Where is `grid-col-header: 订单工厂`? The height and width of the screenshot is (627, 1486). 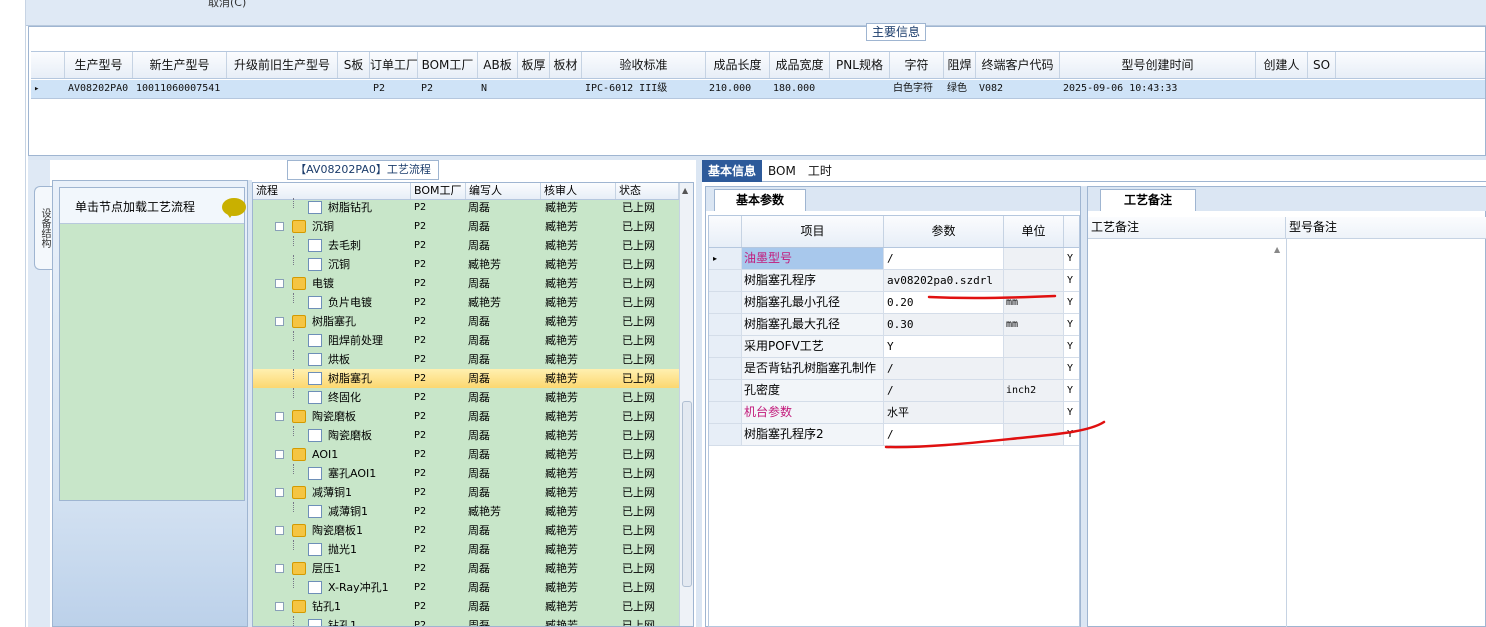
grid-col-header: 订单工厂 is located at coordinates (394, 65).